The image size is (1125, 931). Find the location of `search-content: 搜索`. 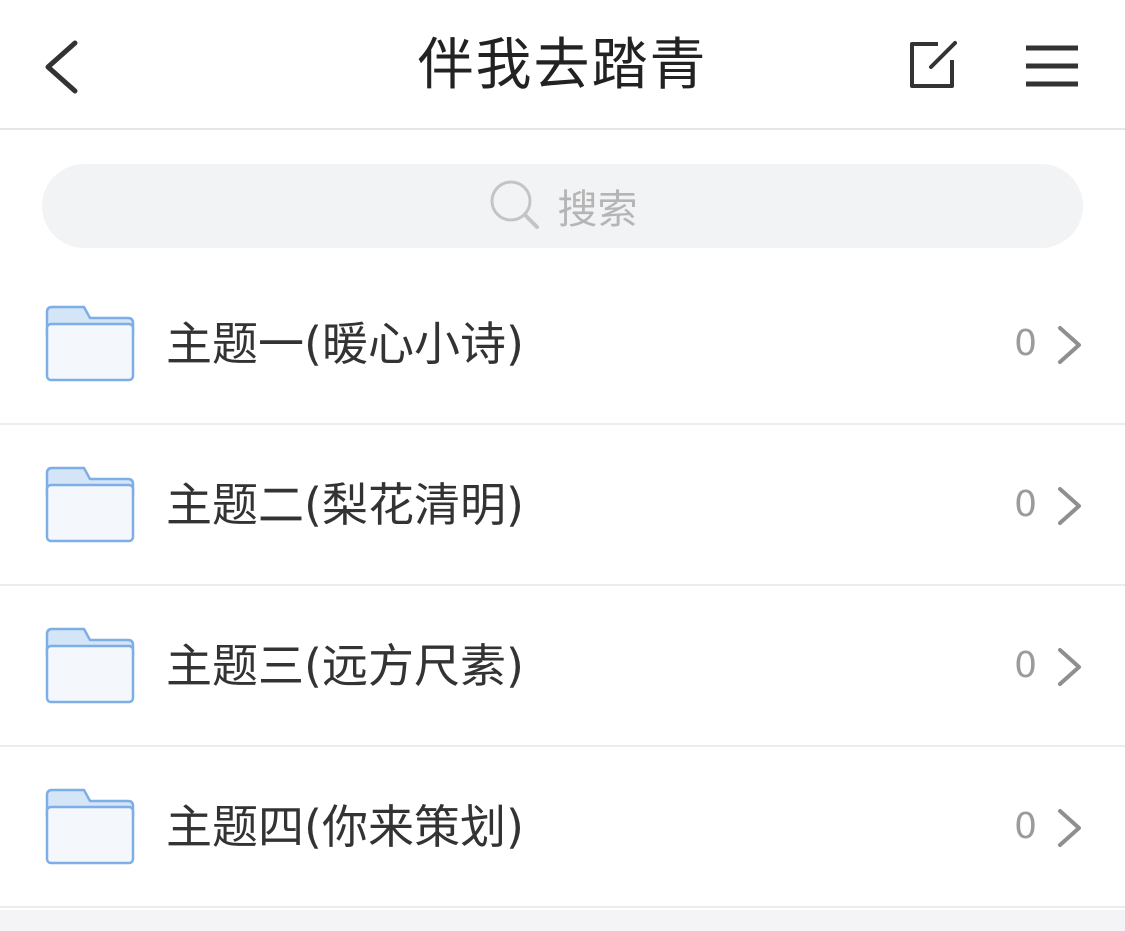

search-content: 搜索 is located at coordinates (562, 206).